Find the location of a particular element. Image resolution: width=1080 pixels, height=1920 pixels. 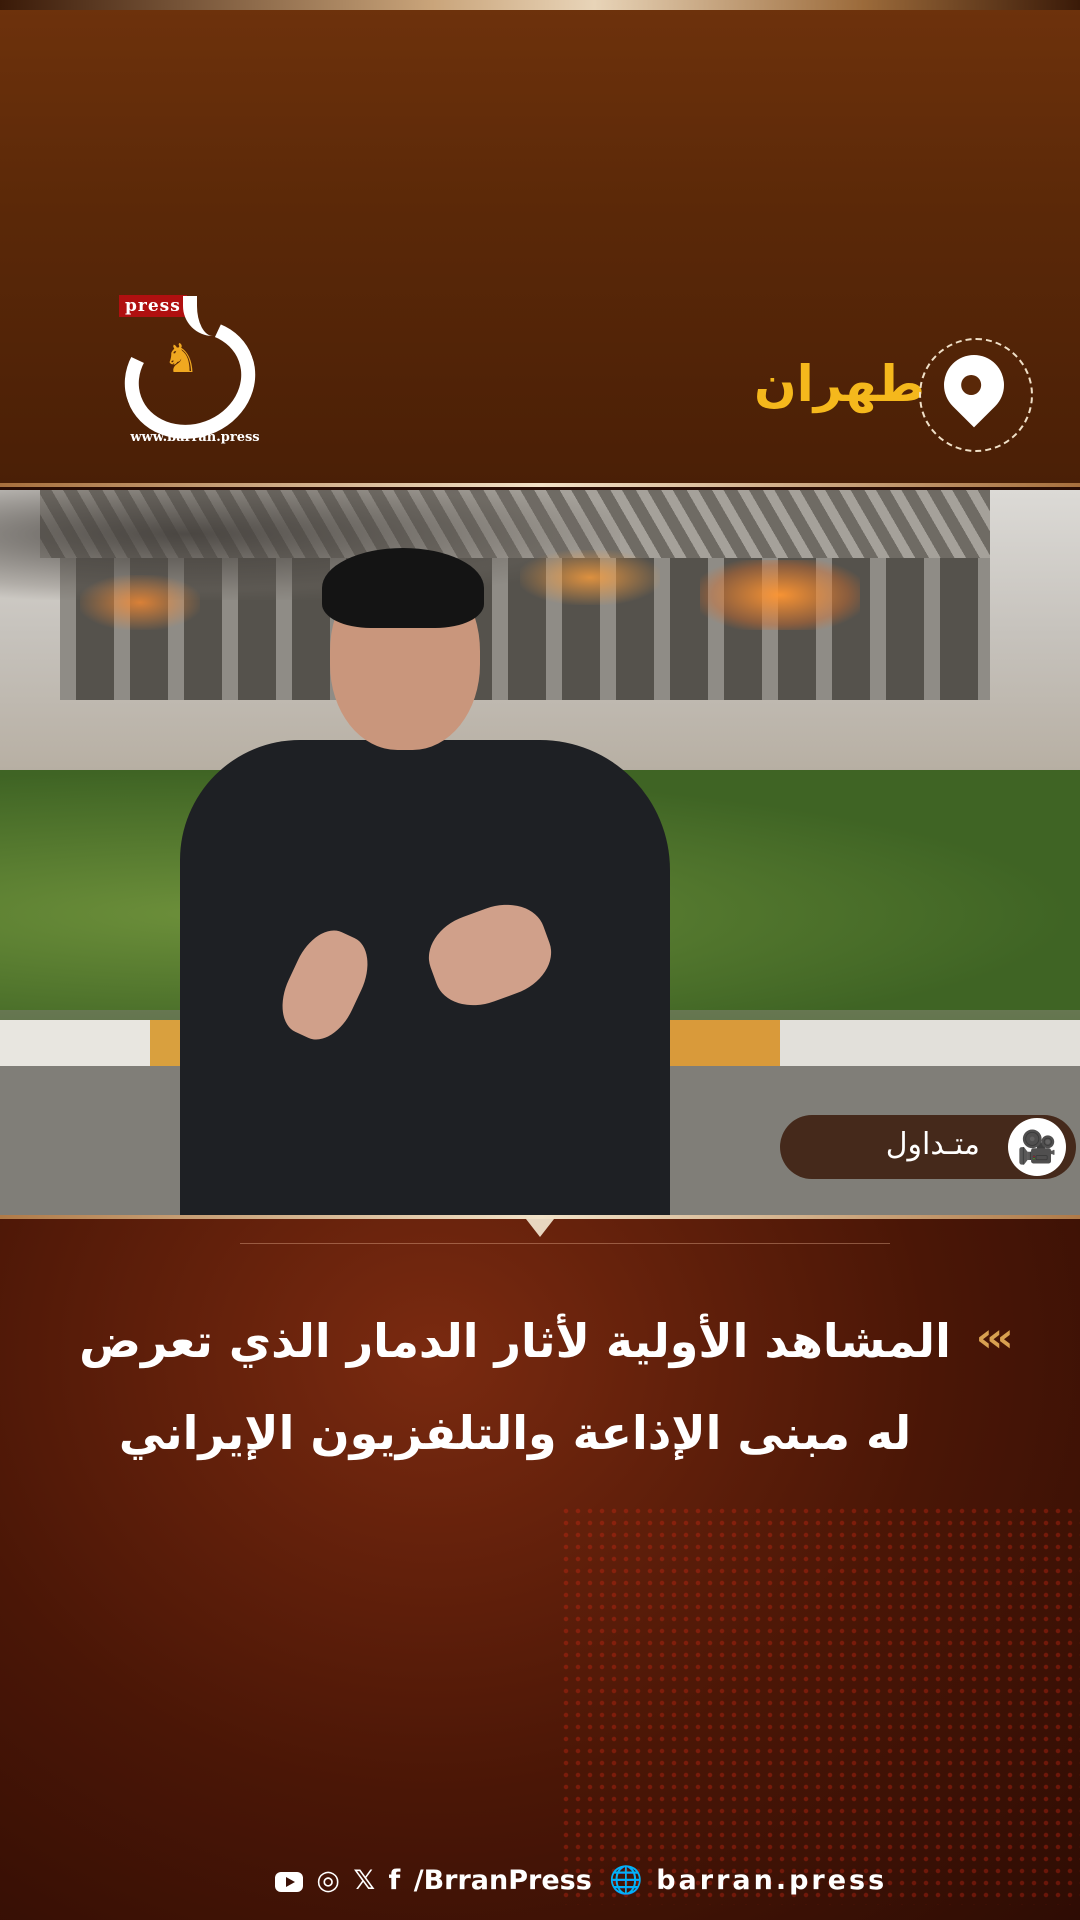

dotted-map-decoration is located at coordinates (820, 1705).